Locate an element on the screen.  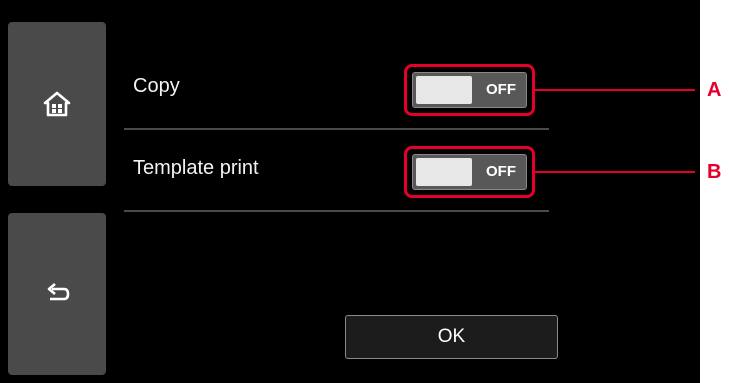
ok-button: OK is located at coordinates (451, 337).